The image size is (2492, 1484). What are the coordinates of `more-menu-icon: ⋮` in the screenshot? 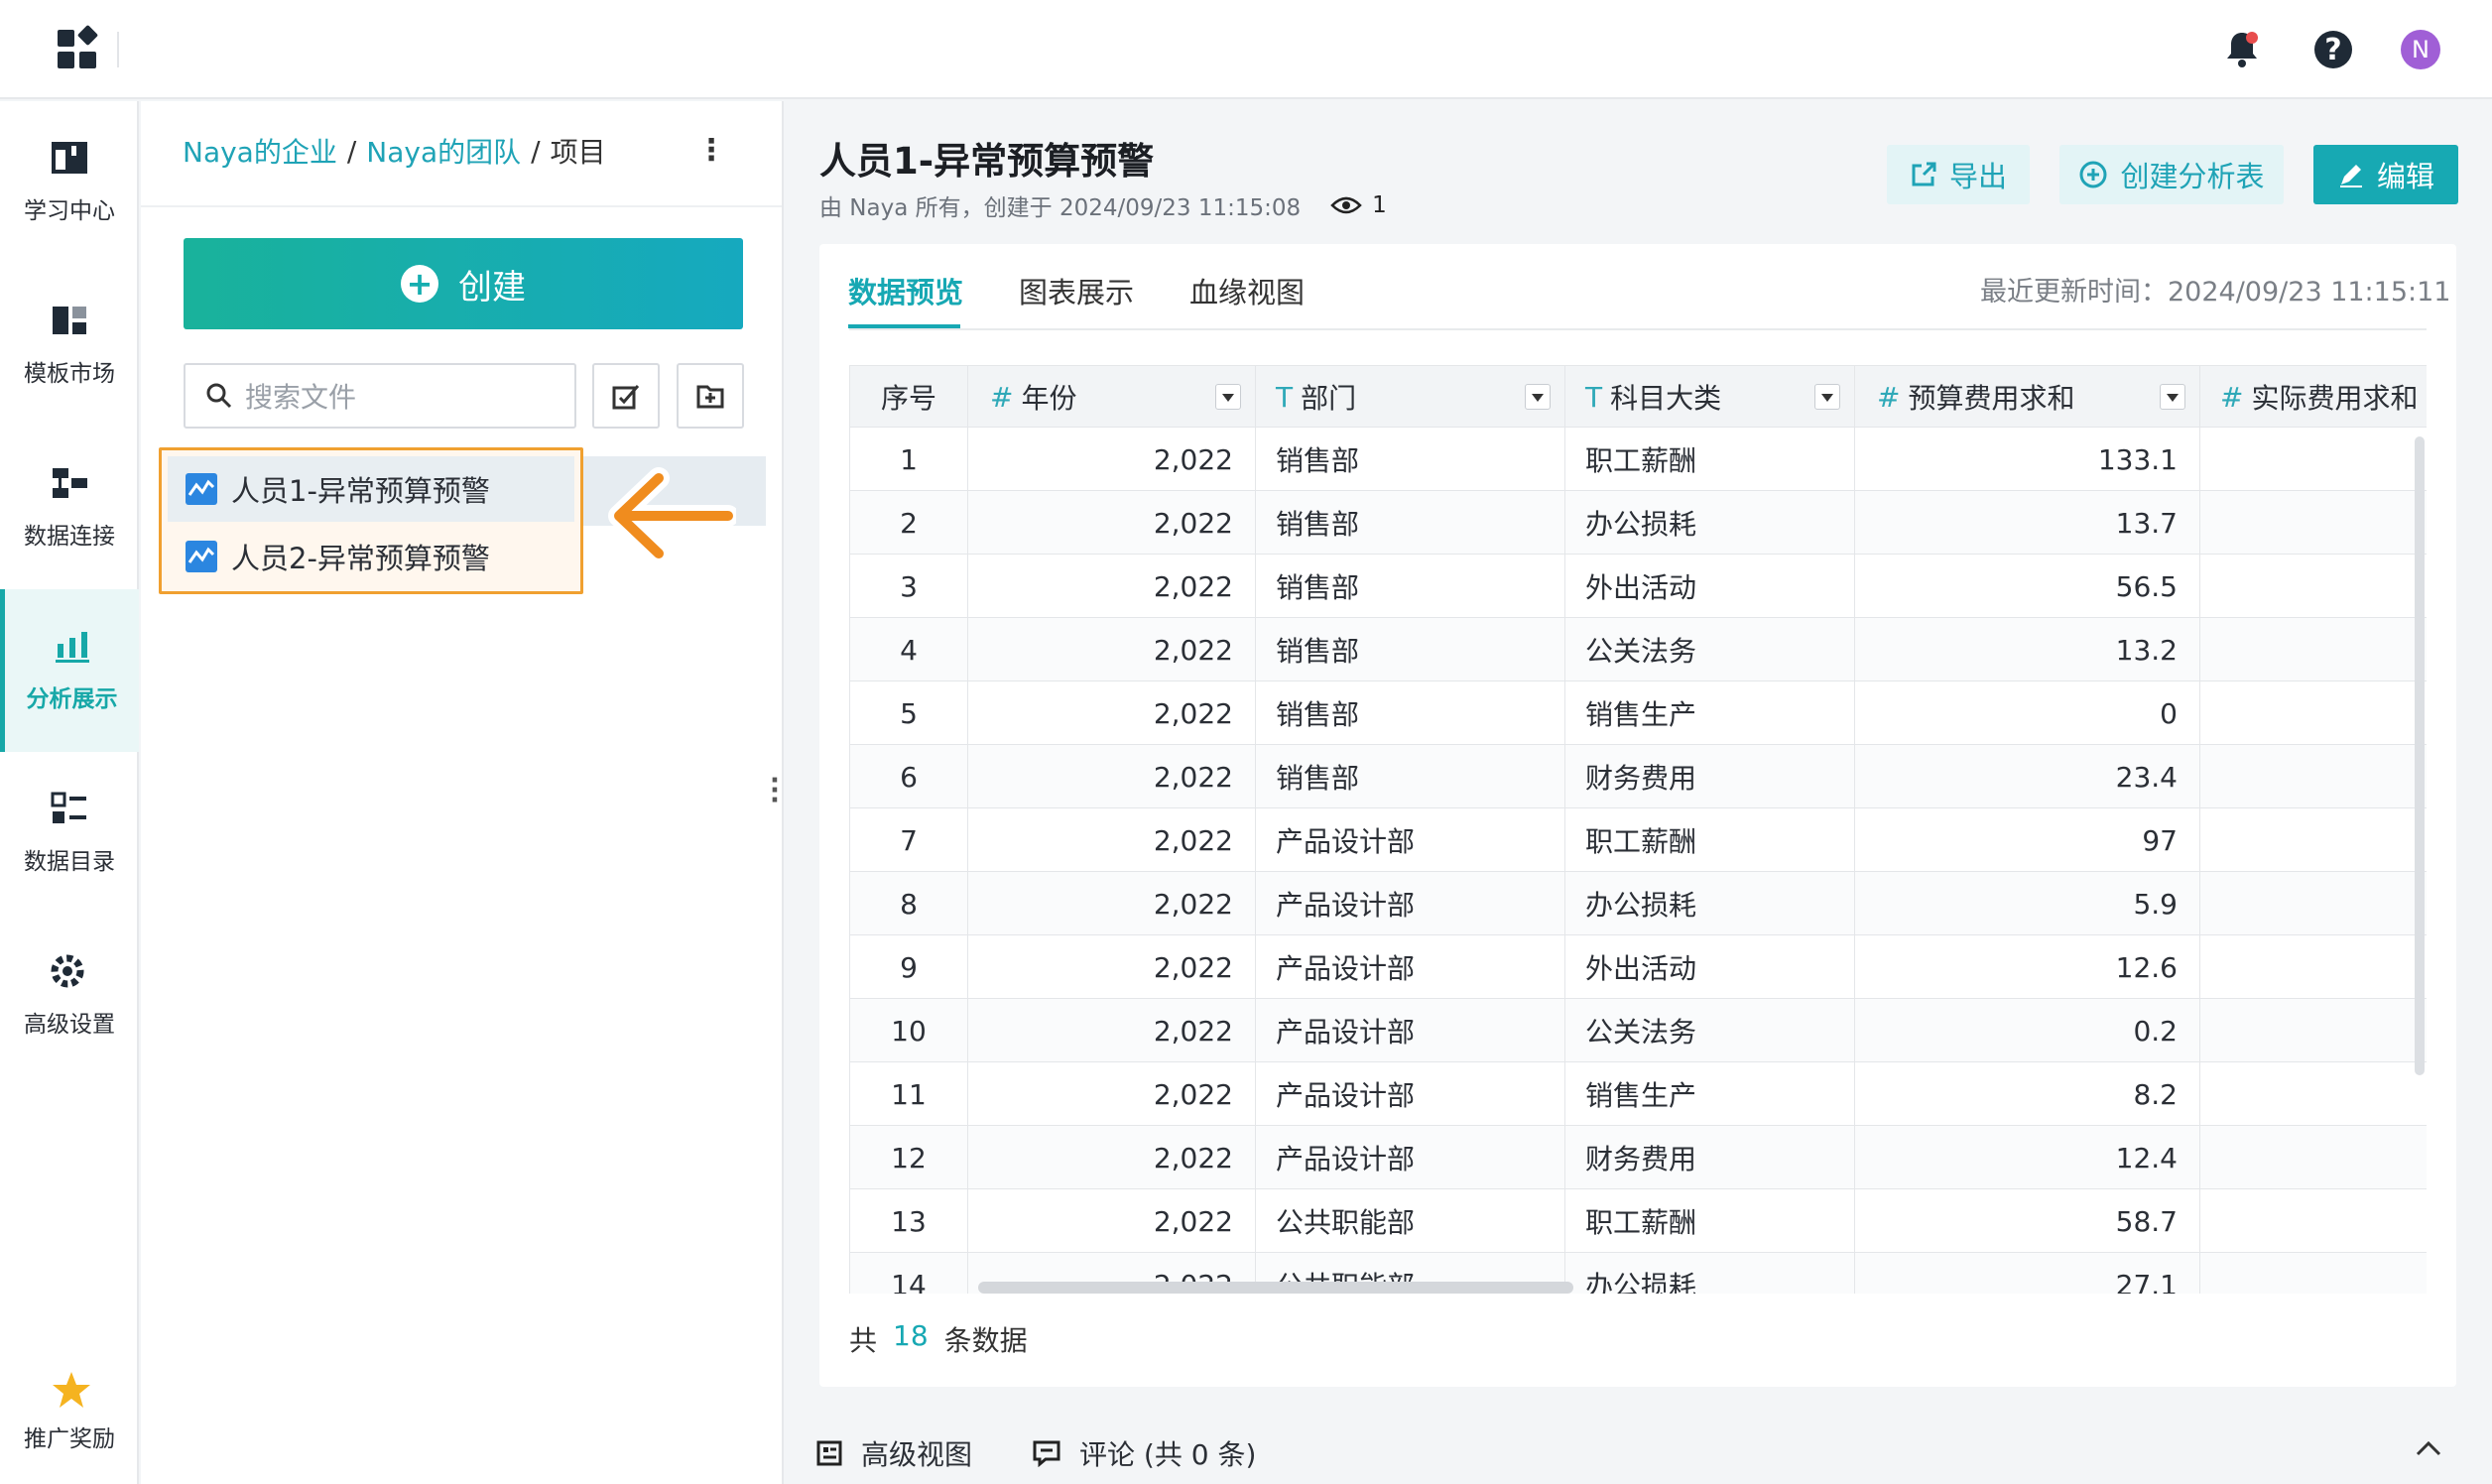 It's located at (711, 150).